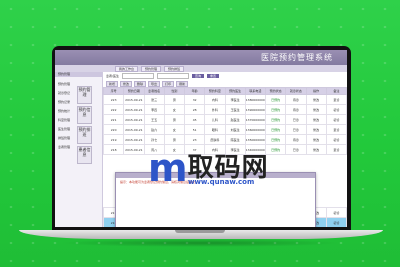 This screenshot has width=400, height=267. What do you see at coordinates (113, 119) in the screenshot?
I see `table-cell: 221` at bounding box center [113, 119].